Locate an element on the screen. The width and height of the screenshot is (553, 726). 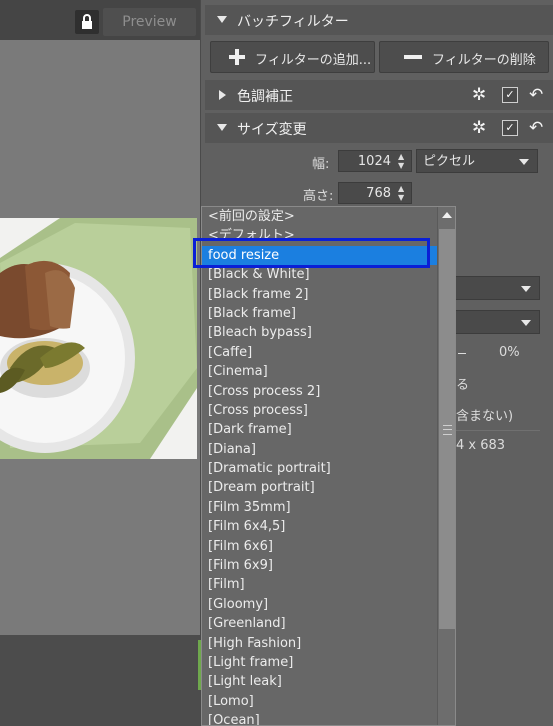
result-size-text: 4 x 683 is located at coordinates (481, 445).